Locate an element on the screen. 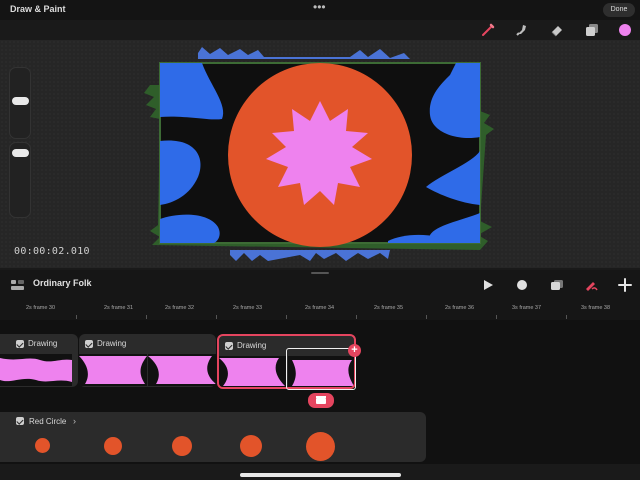 This screenshot has width=640, height=480. brush-size-knob is located at coordinates (20, 101).